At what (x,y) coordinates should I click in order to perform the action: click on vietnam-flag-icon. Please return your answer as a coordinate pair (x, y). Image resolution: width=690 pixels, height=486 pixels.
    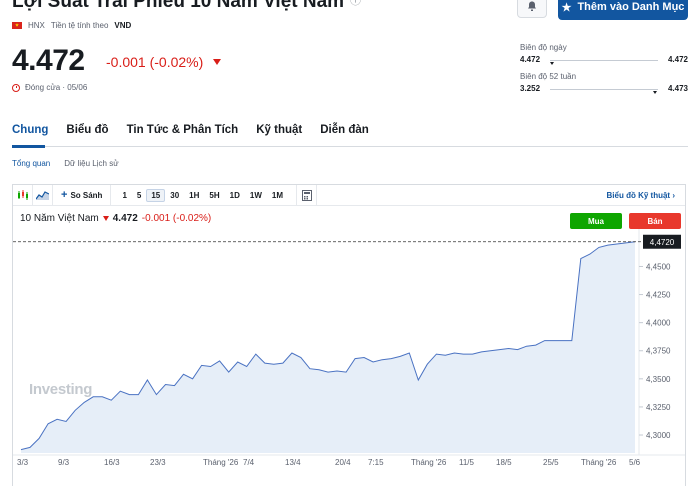
    Looking at the image, I should click on (17, 25).